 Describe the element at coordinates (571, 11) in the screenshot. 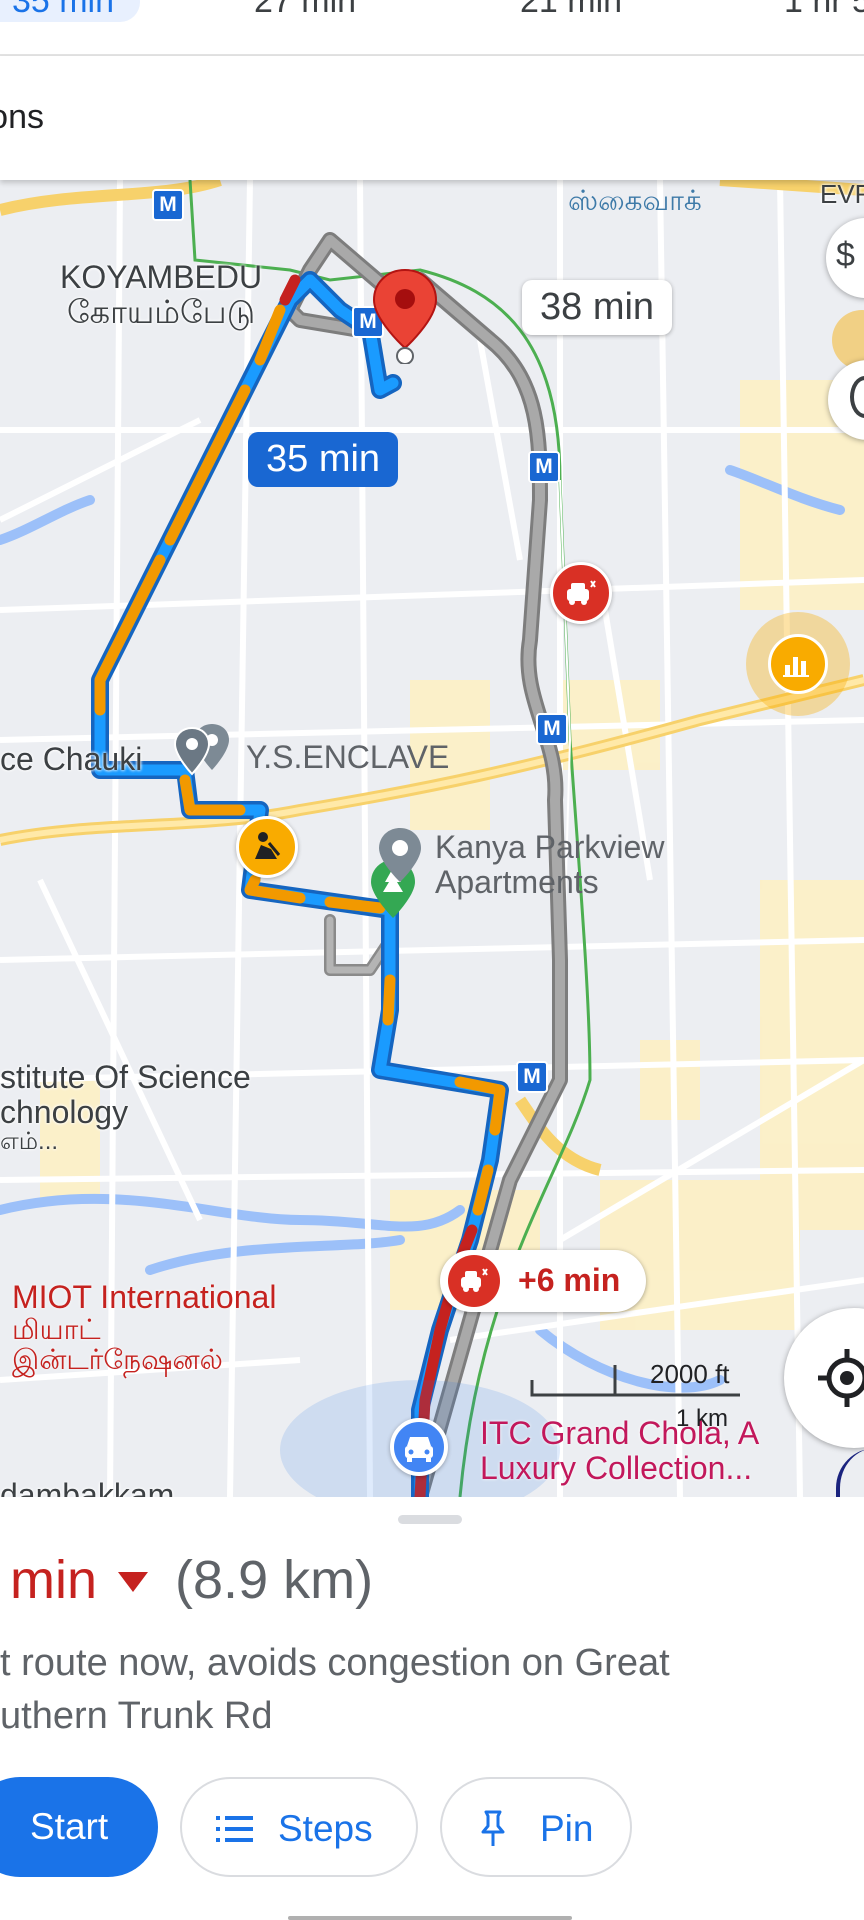

I see `mode-tab-walking: 21 min` at that location.